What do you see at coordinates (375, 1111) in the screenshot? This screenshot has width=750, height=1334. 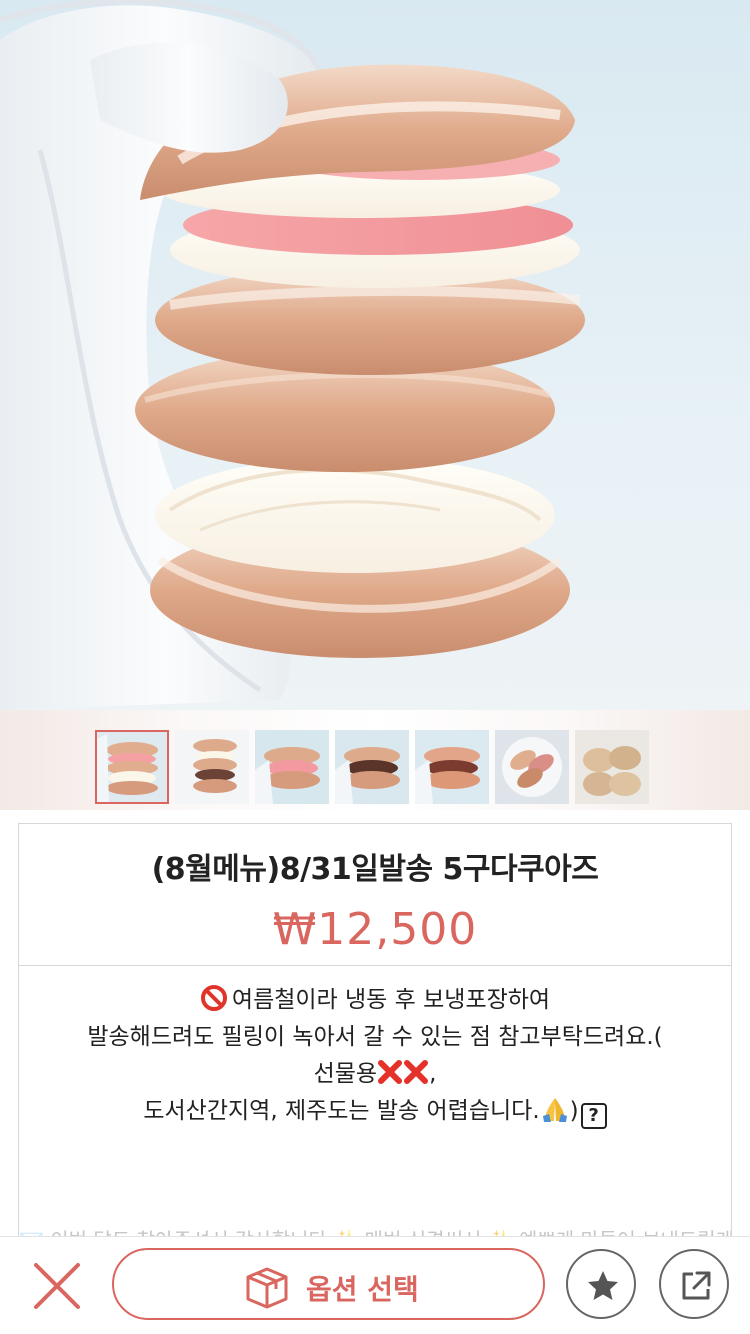 I see `description-line-4: 도서산간지역, 제주도는 발송 어렵습니다.)?` at bounding box center [375, 1111].